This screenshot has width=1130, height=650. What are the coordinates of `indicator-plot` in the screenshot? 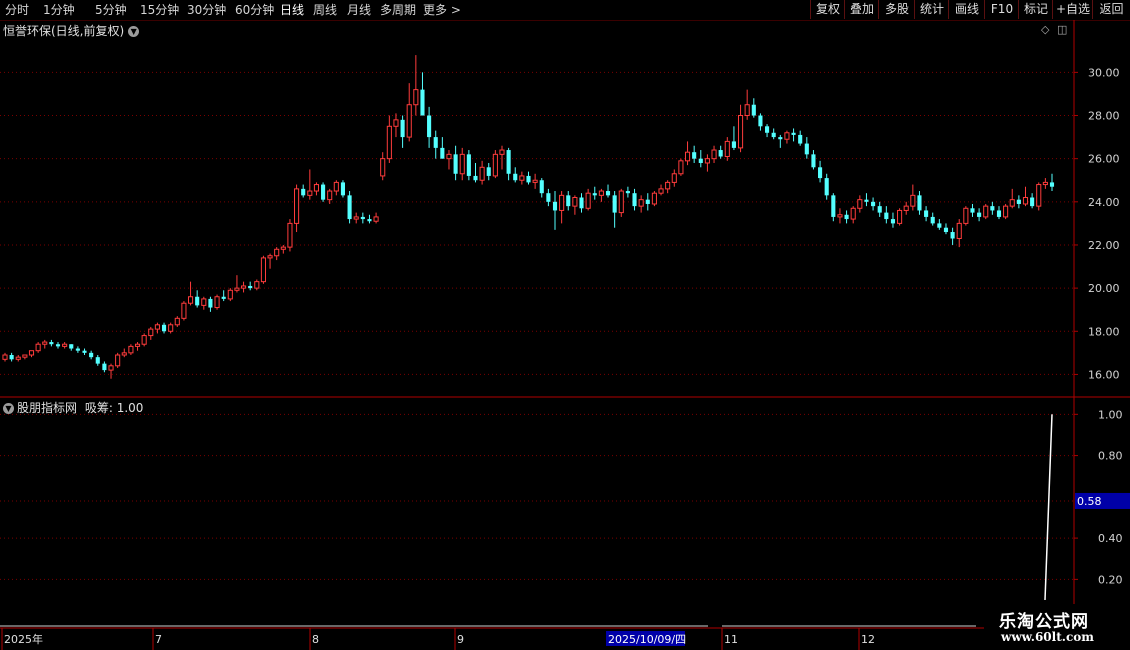 It's located at (1048, 507).